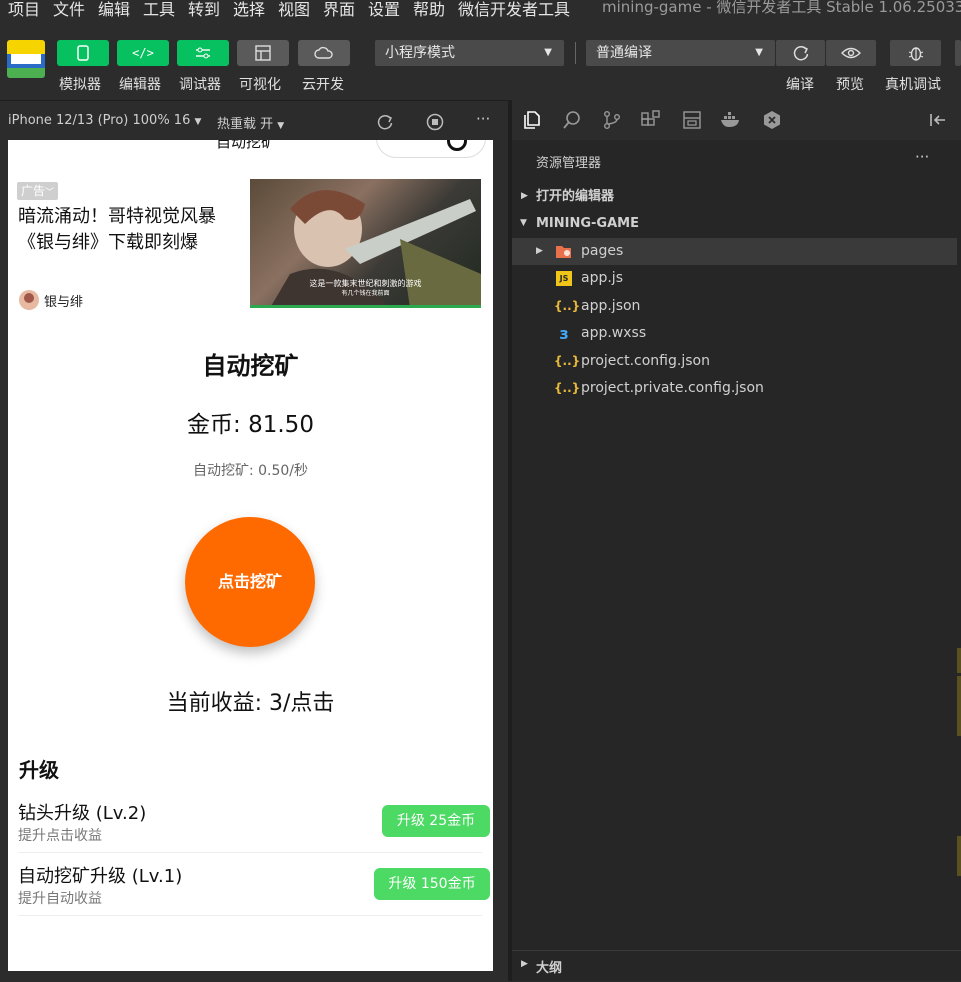  I want to click on per-click-earnings: 当前收益: 3/点击, so click(250, 703).